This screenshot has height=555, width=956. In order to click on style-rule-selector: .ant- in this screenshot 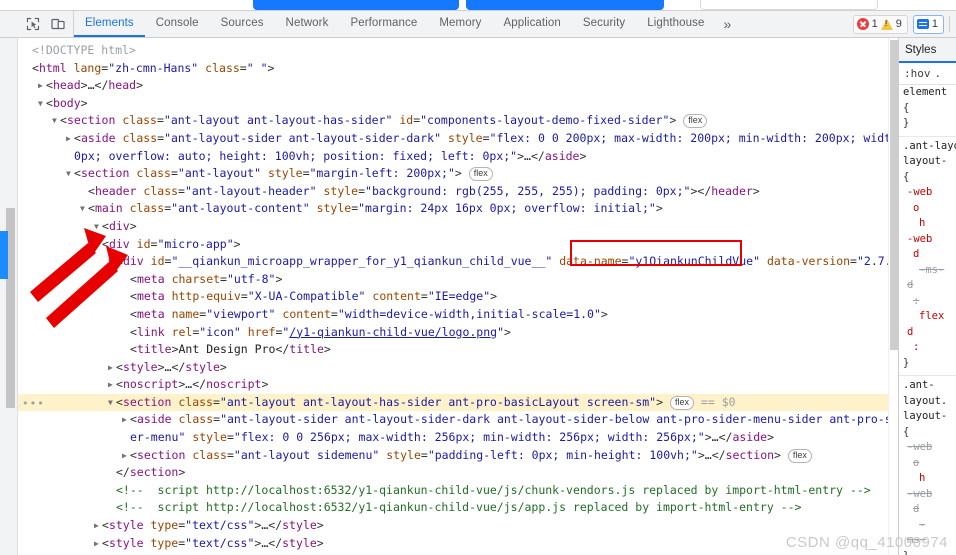, I will do `click(929, 386)`.